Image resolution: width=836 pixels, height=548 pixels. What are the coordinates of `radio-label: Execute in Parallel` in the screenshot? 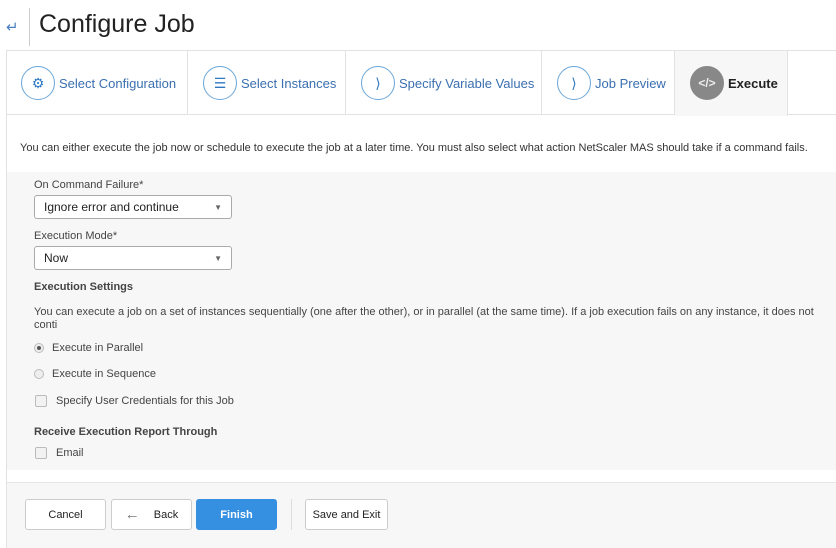 It's located at (98, 348).